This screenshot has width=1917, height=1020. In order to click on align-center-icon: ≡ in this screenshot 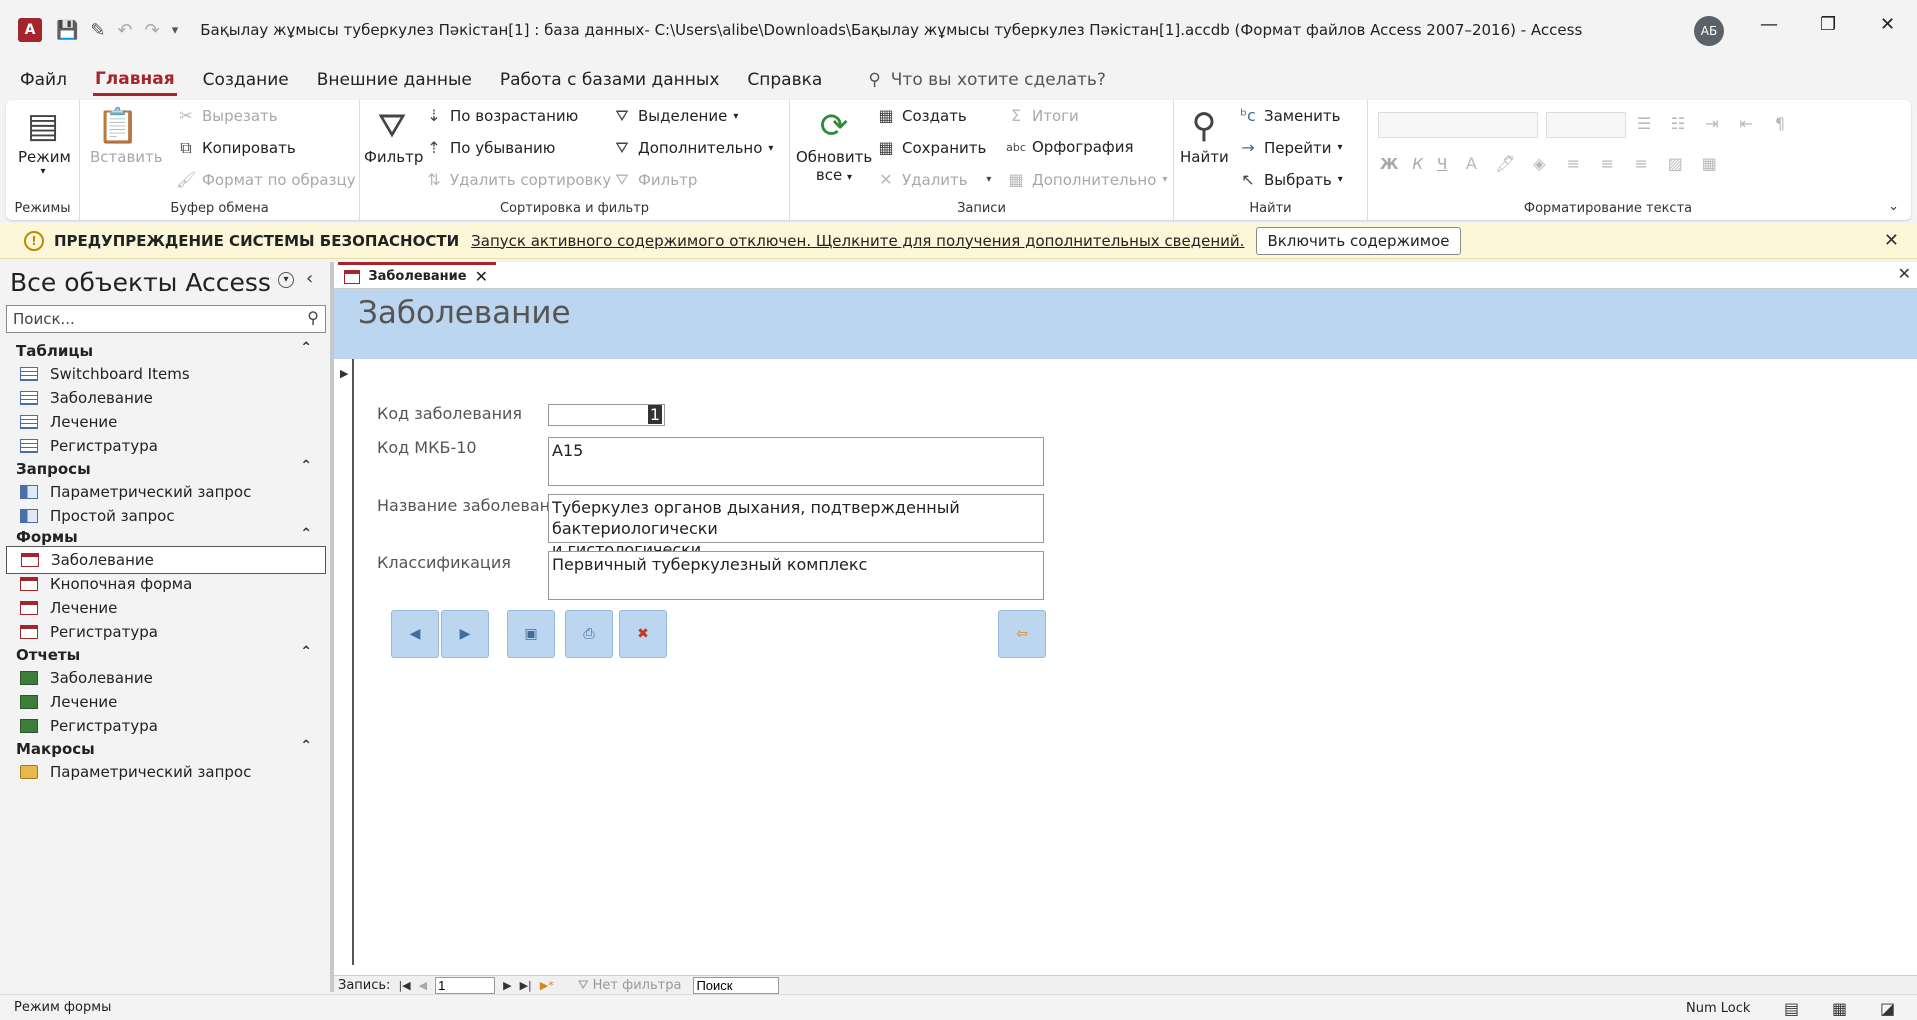, I will do `click(1607, 163)`.